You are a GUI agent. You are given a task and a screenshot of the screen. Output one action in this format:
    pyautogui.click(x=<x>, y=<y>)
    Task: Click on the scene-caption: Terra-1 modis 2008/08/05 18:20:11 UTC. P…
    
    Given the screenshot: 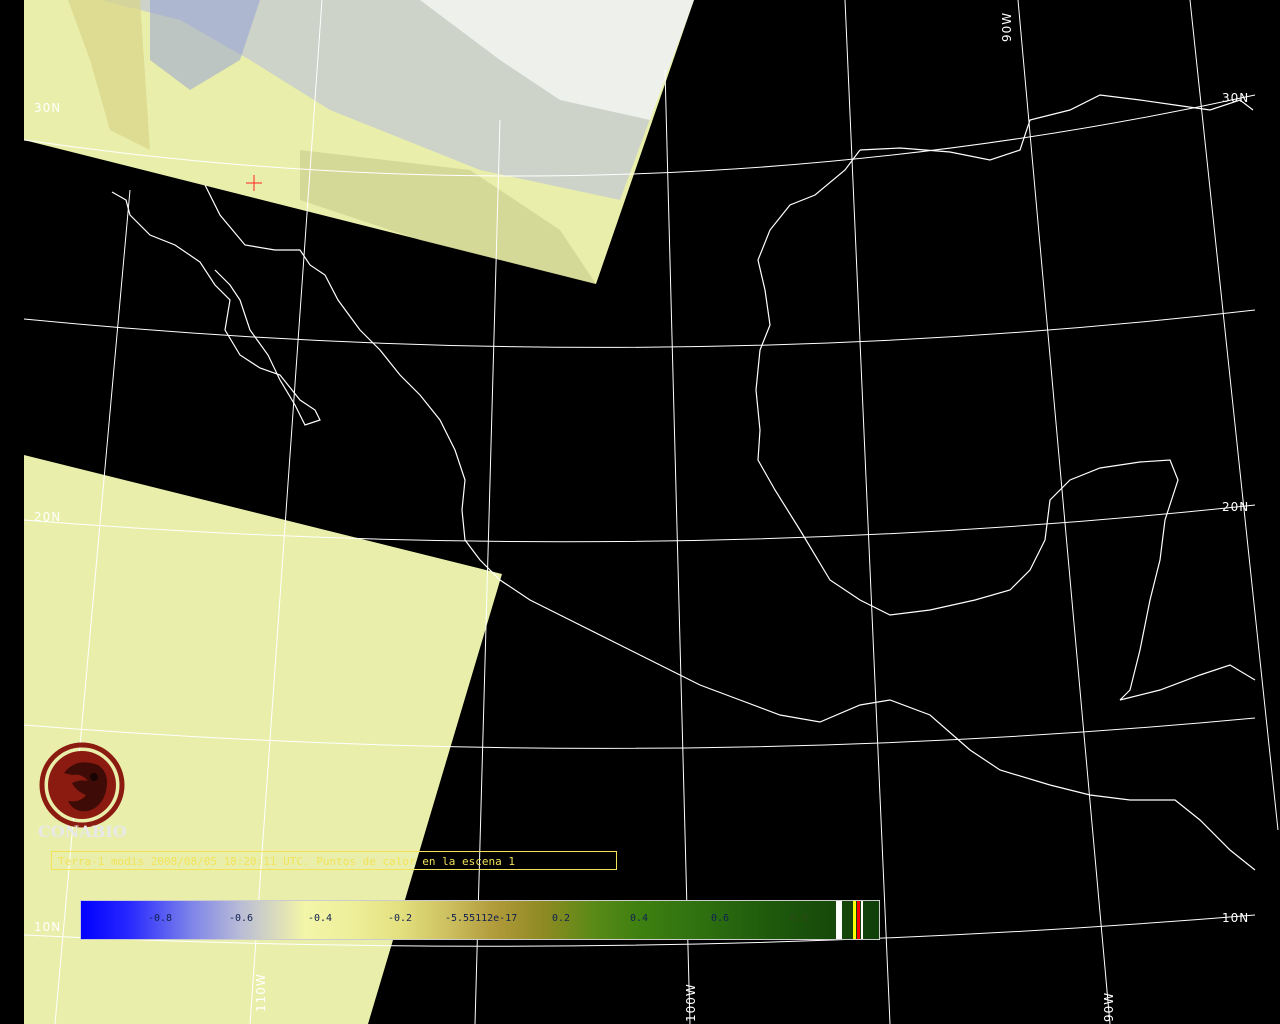 What is the action you would take?
    pyautogui.click(x=334, y=860)
    